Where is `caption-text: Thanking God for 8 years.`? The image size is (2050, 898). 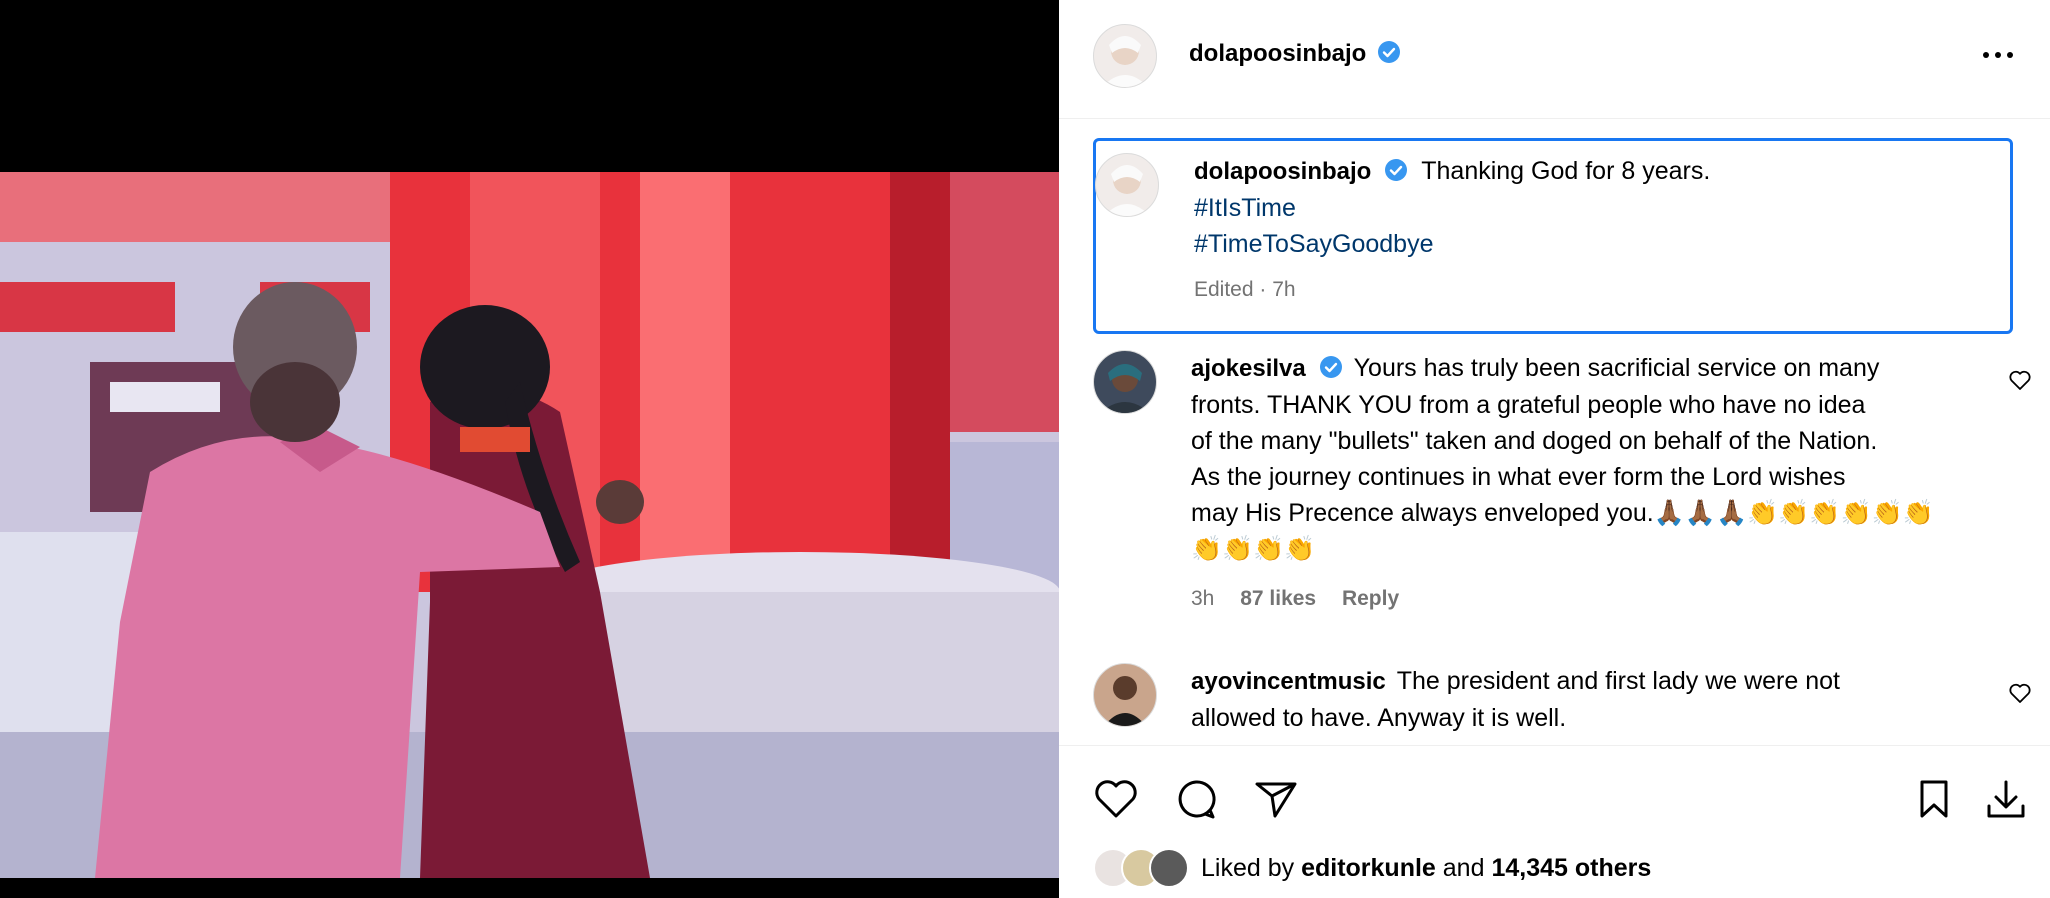
caption-text: Thanking God for 8 years. is located at coordinates (1566, 171).